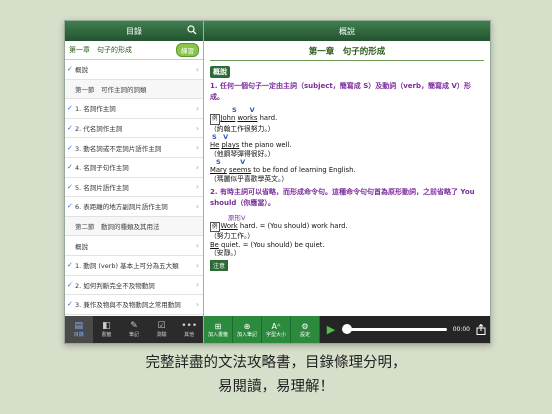  I want to click on toc-item: ✓ 1. 動詞 (verb) 基本上可分為五大類 ›, so click(134, 266).